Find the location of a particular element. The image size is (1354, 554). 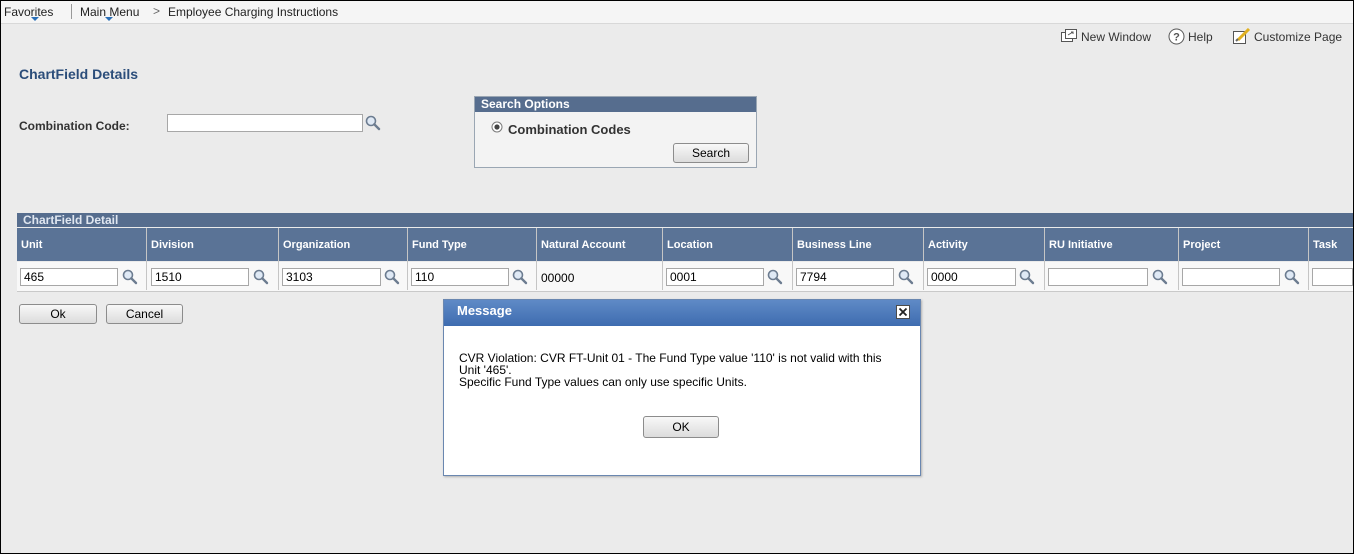

combination-code-input is located at coordinates (265, 123).